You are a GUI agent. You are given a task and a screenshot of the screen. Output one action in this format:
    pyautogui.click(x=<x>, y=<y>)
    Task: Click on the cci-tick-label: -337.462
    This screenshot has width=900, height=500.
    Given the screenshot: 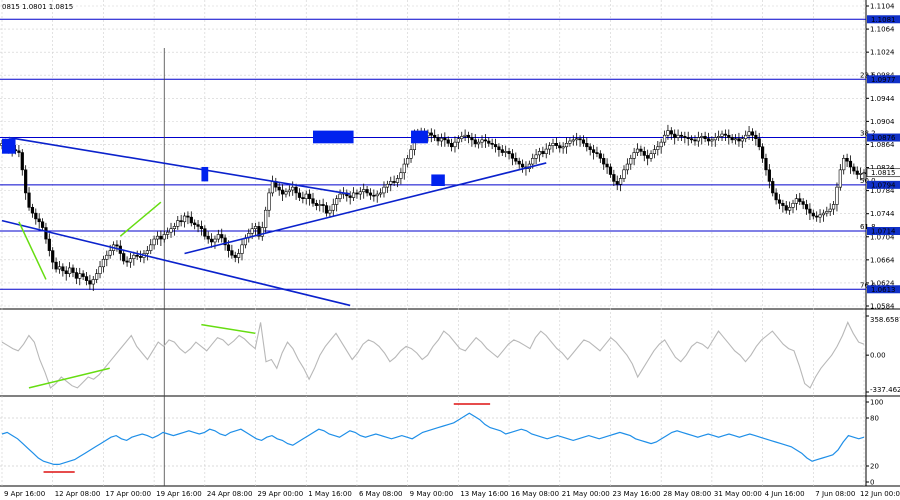 What is the action you would take?
    pyautogui.click(x=885, y=390)
    